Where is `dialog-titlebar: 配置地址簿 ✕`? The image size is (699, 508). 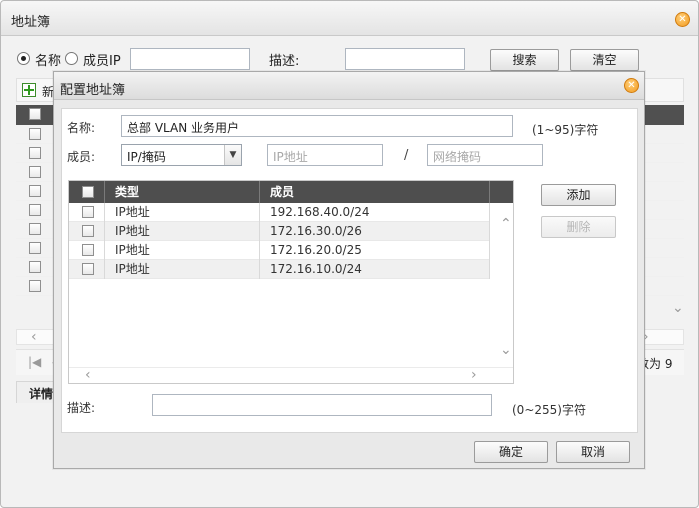
dialog-titlebar: 配置地址簿 ✕ is located at coordinates (349, 86).